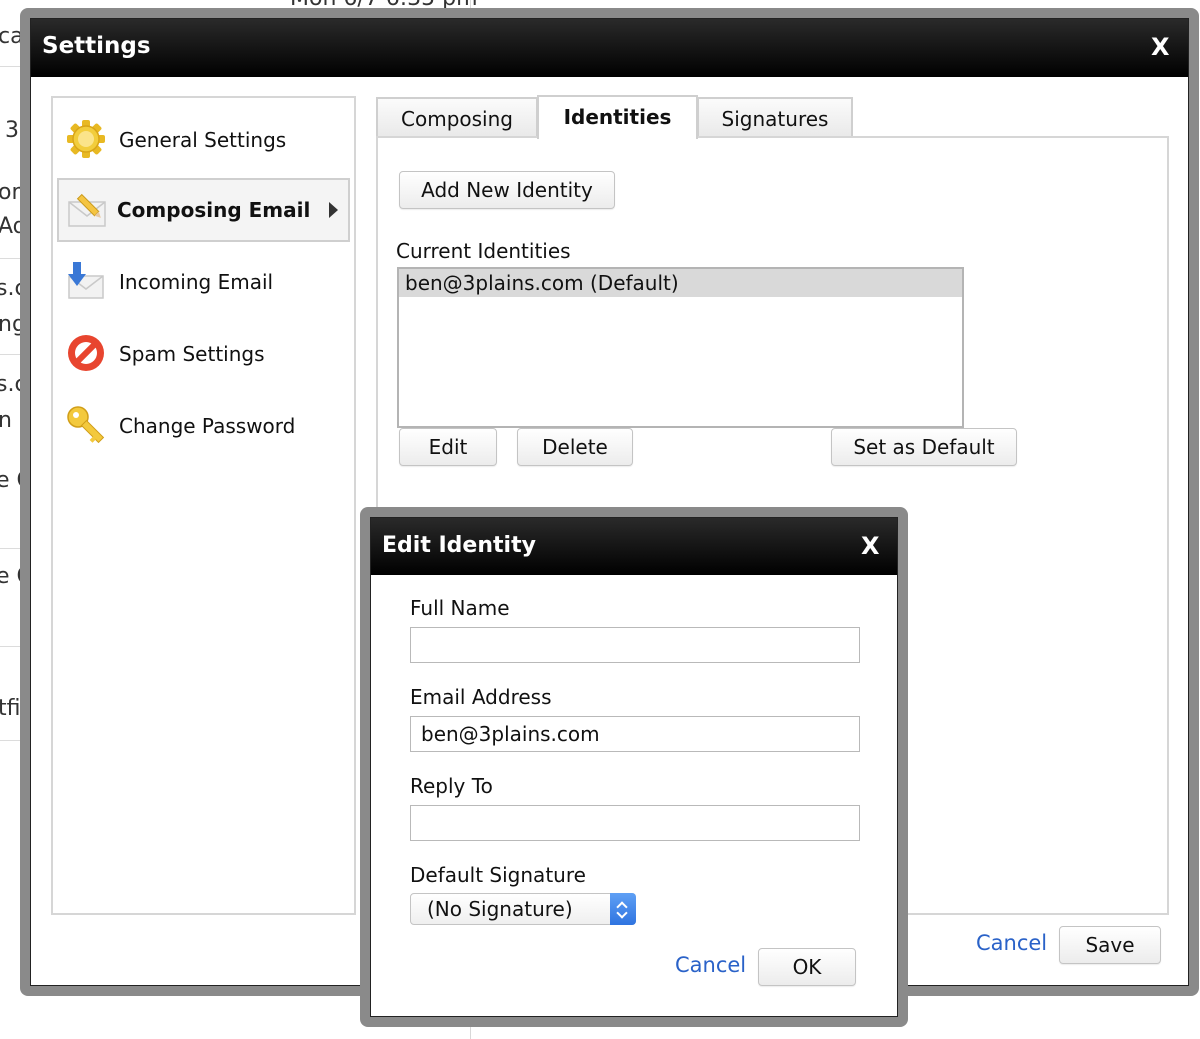 This screenshot has width=1200, height=1039. What do you see at coordinates (448, 447) in the screenshot?
I see `edit-button: Edit` at bounding box center [448, 447].